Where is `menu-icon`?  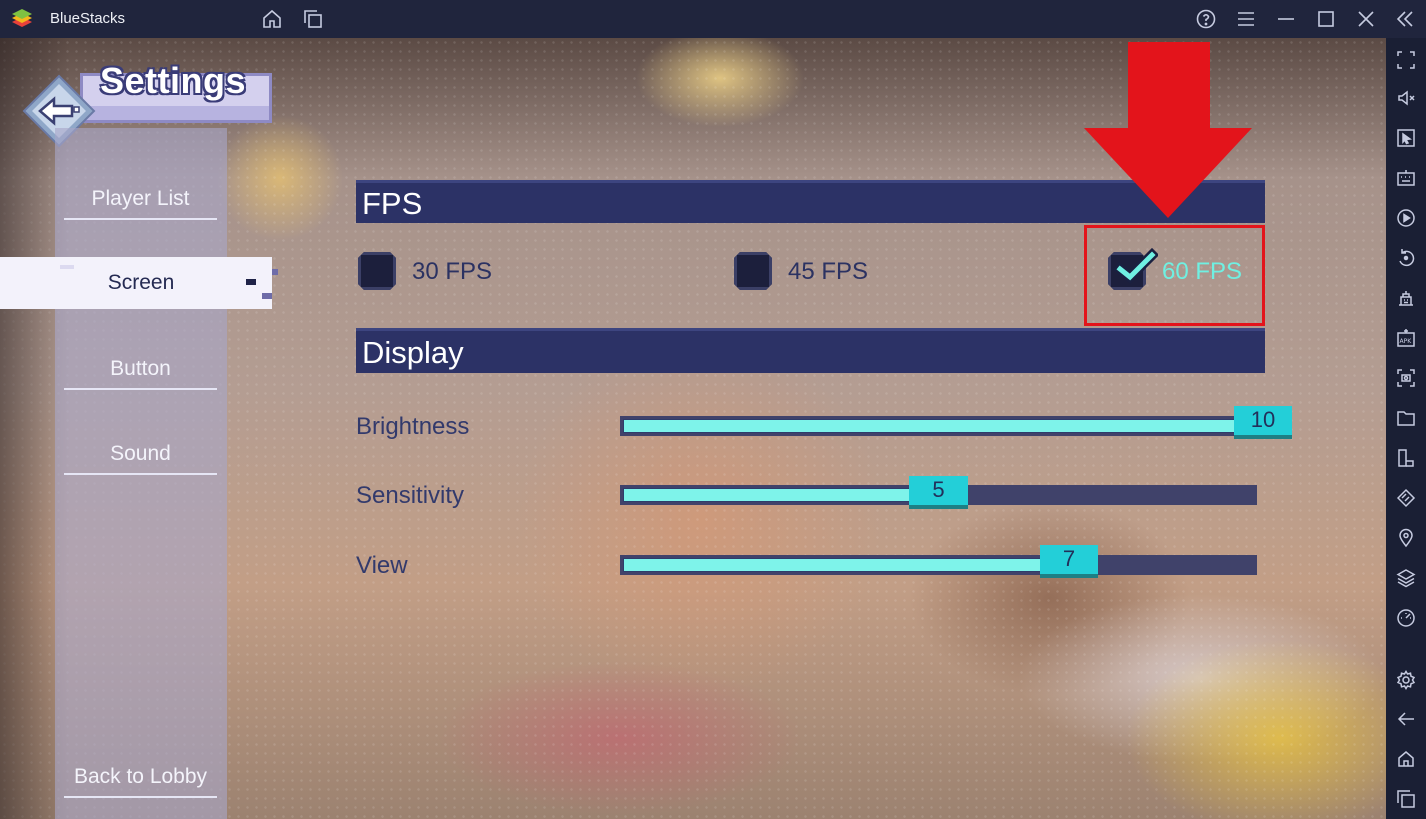 menu-icon is located at coordinates (1246, 19).